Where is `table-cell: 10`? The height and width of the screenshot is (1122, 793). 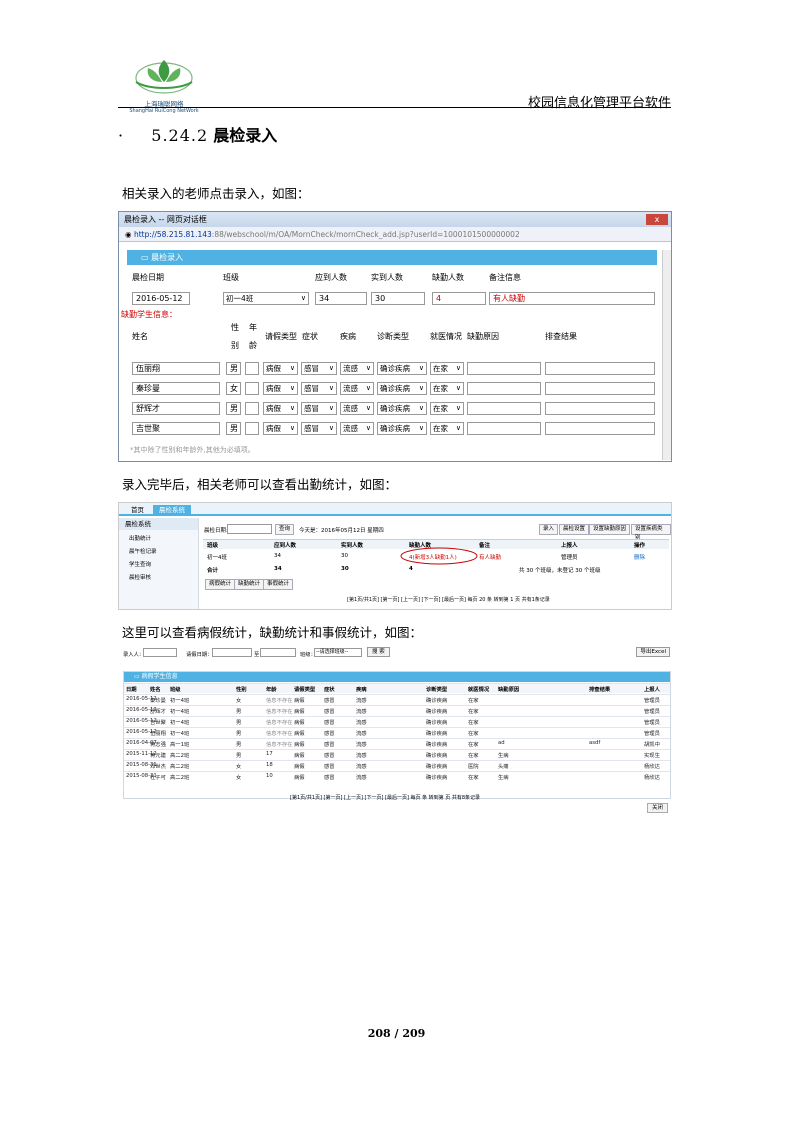
table-cell: 10 is located at coordinates (269, 776).